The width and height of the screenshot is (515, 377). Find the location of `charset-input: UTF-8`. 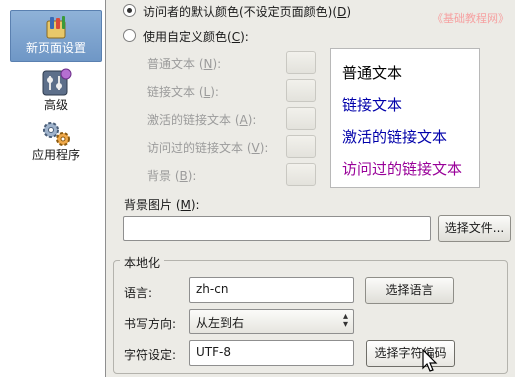

charset-input: UTF-8 is located at coordinates (271, 353).